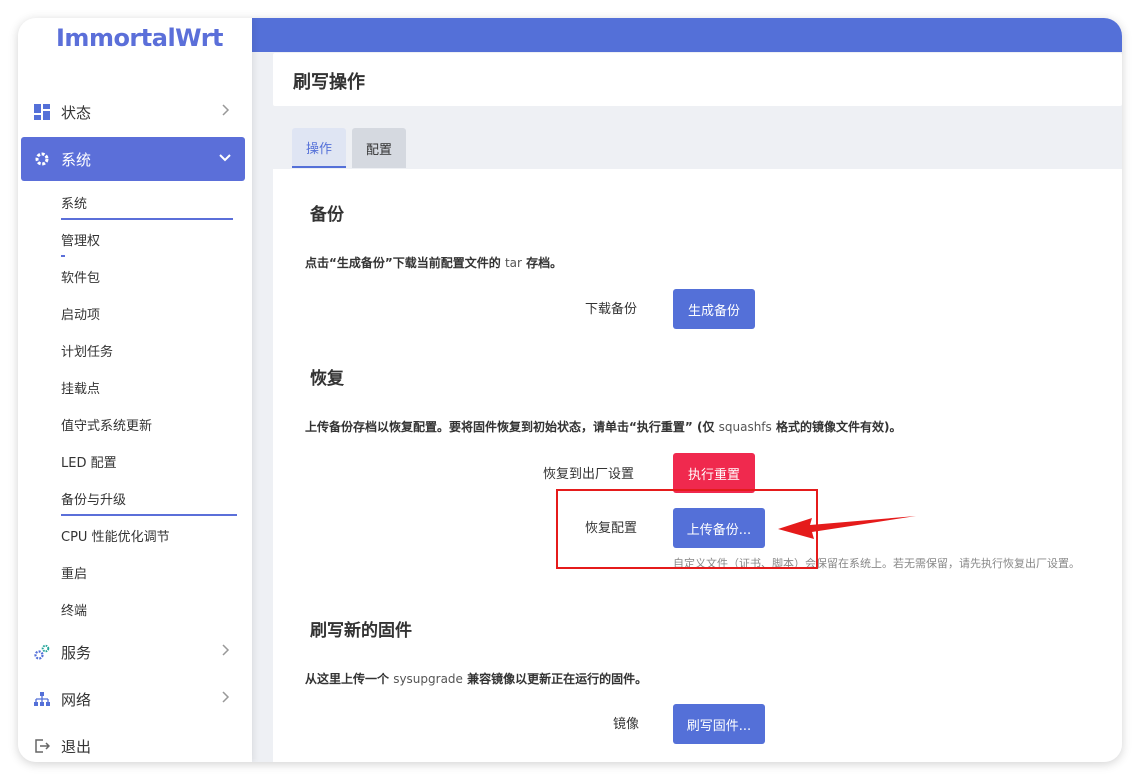  I want to click on sidebar-item-services: 服务, so click(133, 652).